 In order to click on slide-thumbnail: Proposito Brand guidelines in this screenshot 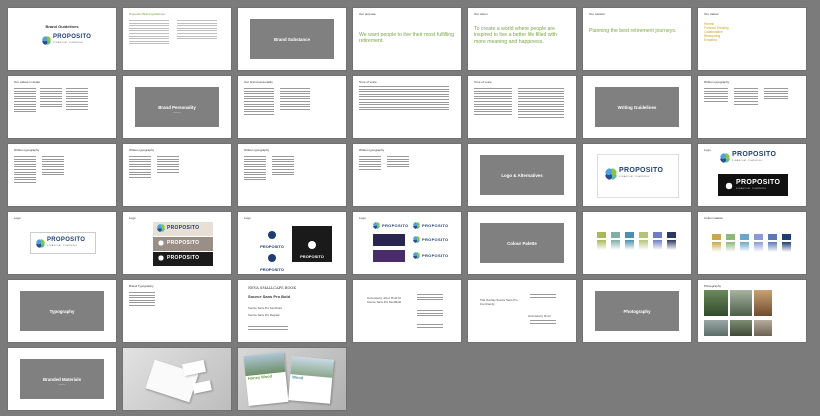, I will do `click(177, 39)`.